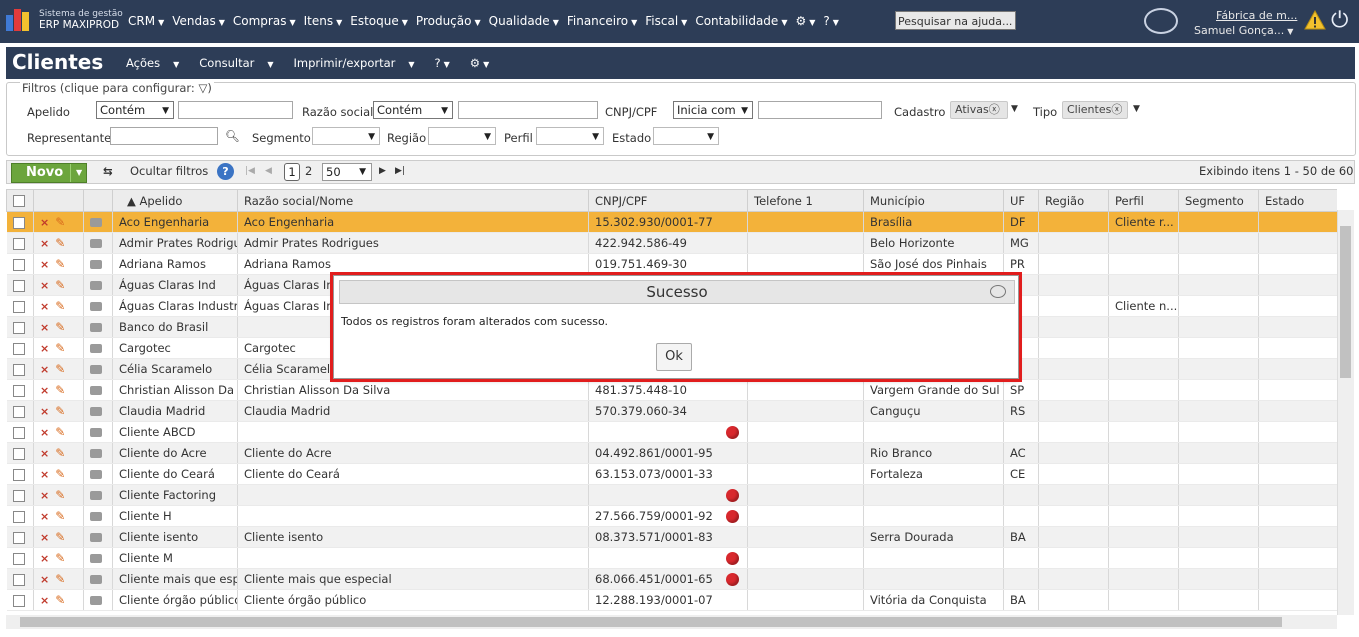 The height and width of the screenshot is (637, 1359). I want to click on column-header-razao: Razão social/Nome, so click(413, 200).